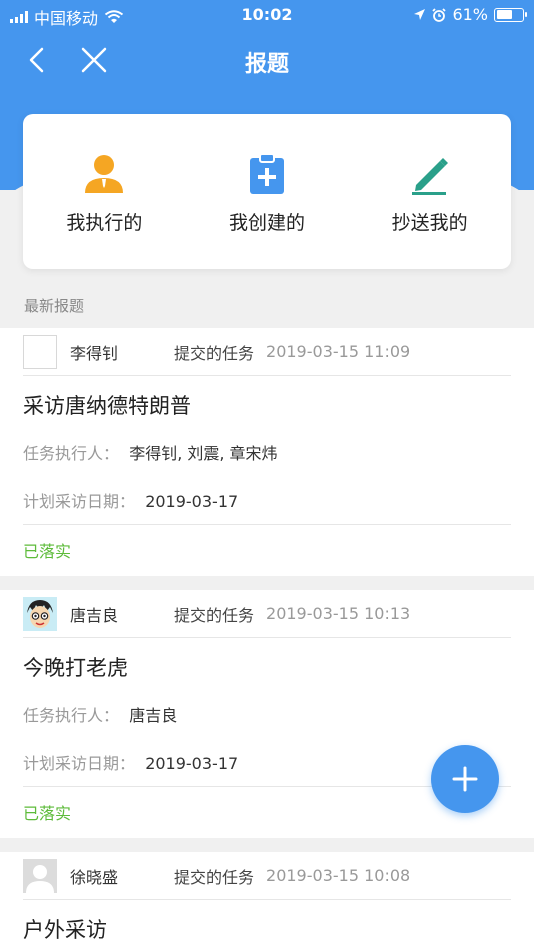 This screenshot has width=534, height=950. I want to click on alarm-icon, so click(439, 14).